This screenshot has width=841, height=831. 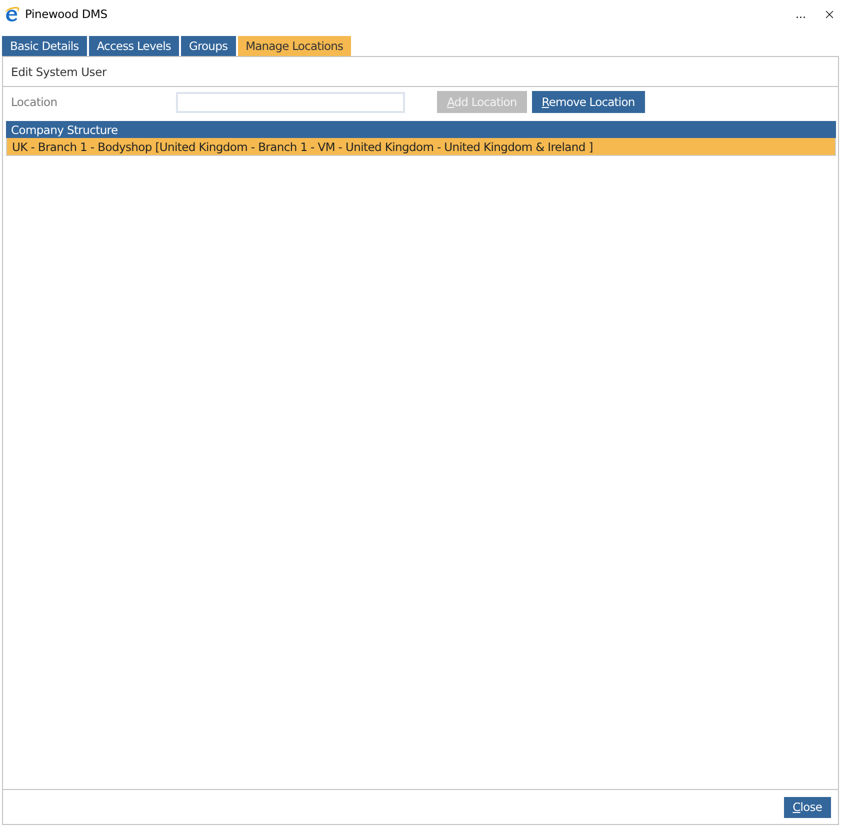 I want to click on letter-e-logo-icon, so click(x=12, y=14).